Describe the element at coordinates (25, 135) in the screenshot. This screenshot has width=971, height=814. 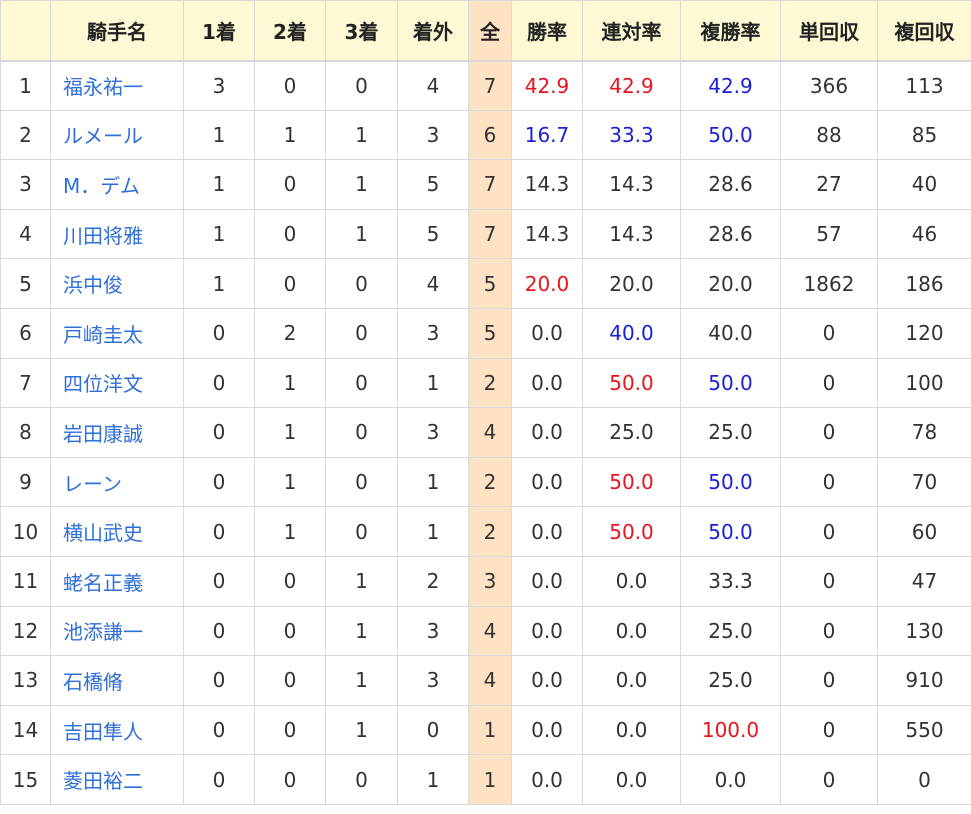
I see `rank-cell: 2` at that location.